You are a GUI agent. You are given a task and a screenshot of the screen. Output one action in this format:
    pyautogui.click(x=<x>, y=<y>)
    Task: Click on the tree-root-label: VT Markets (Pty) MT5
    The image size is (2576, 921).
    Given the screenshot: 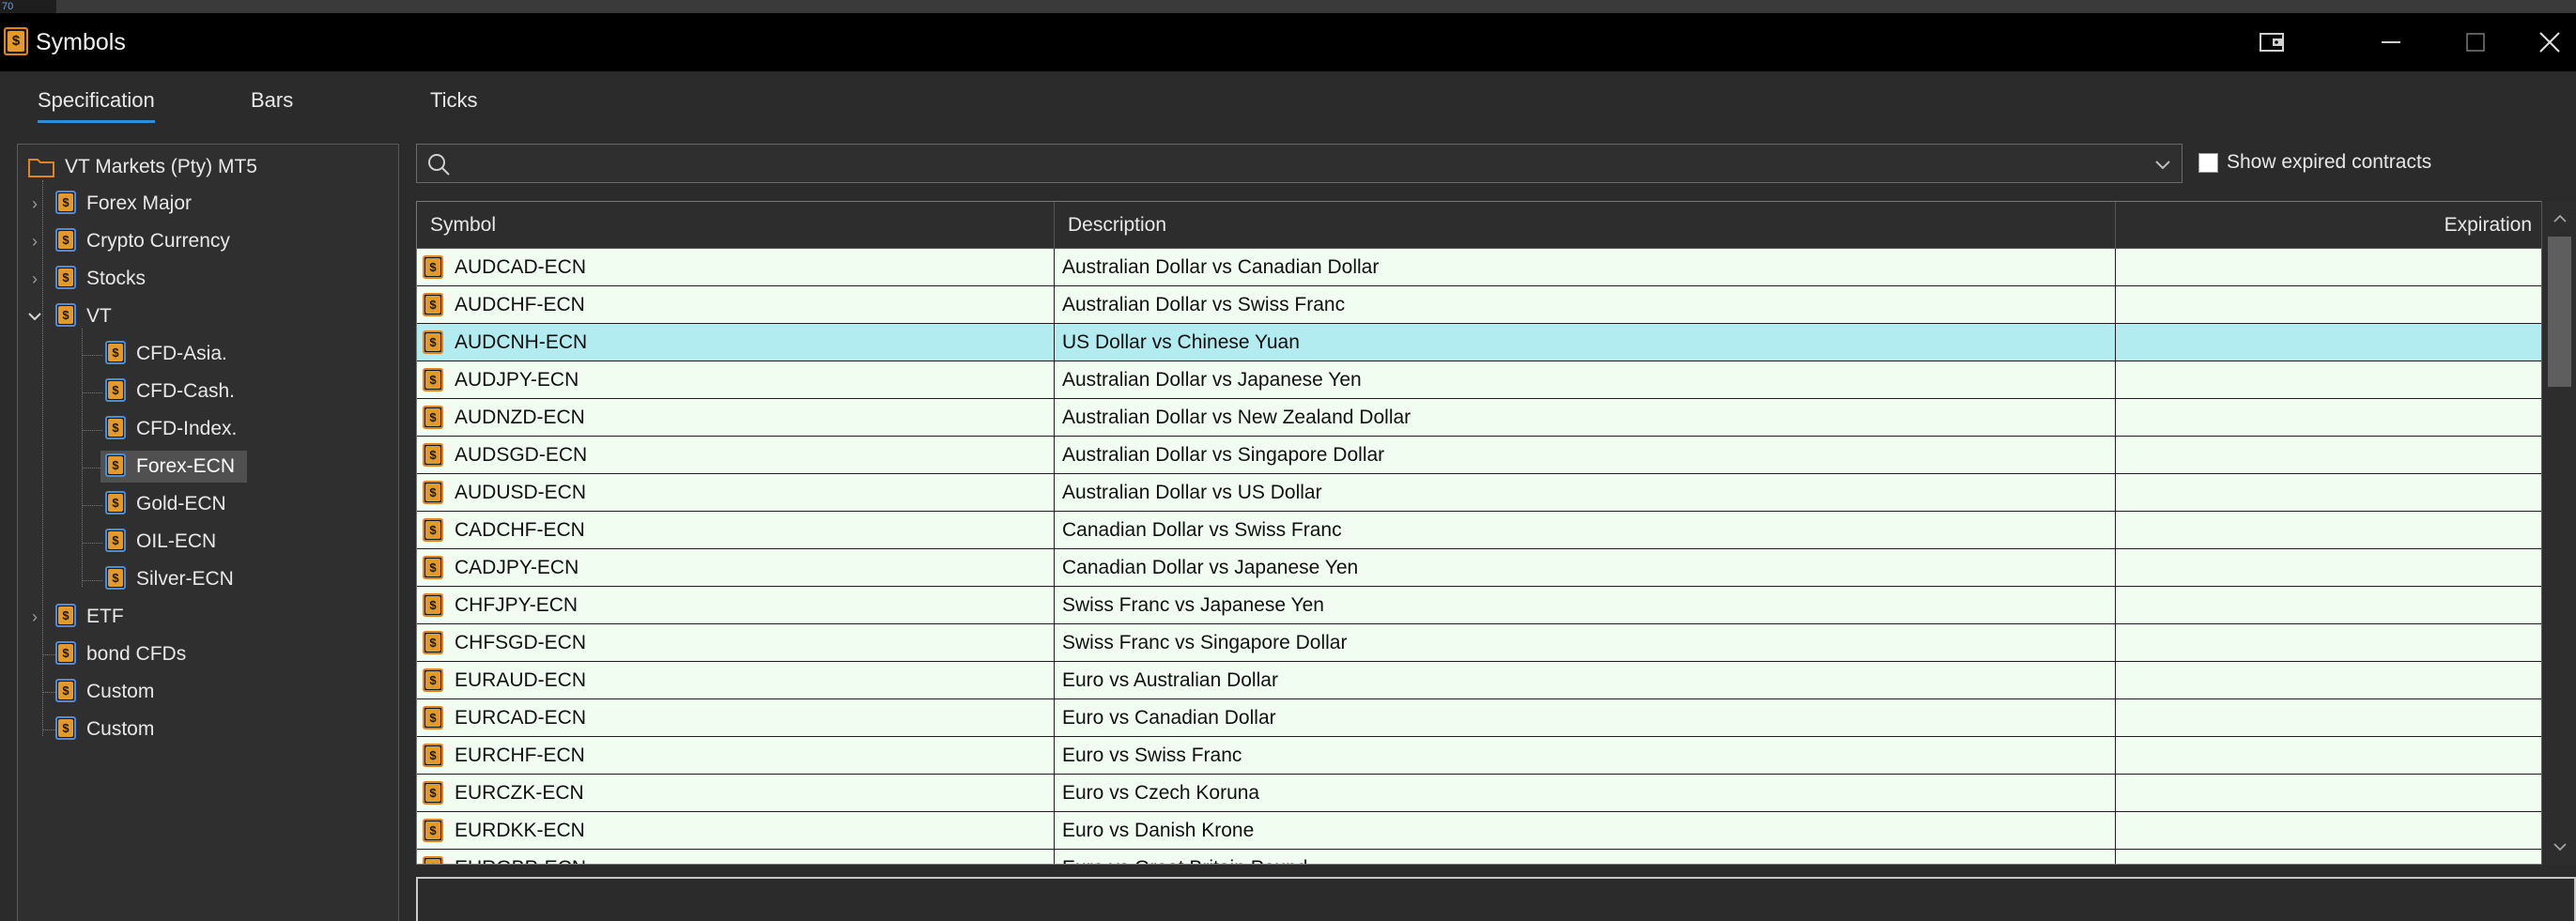 What is the action you would take?
    pyautogui.click(x=161, y=166)
    